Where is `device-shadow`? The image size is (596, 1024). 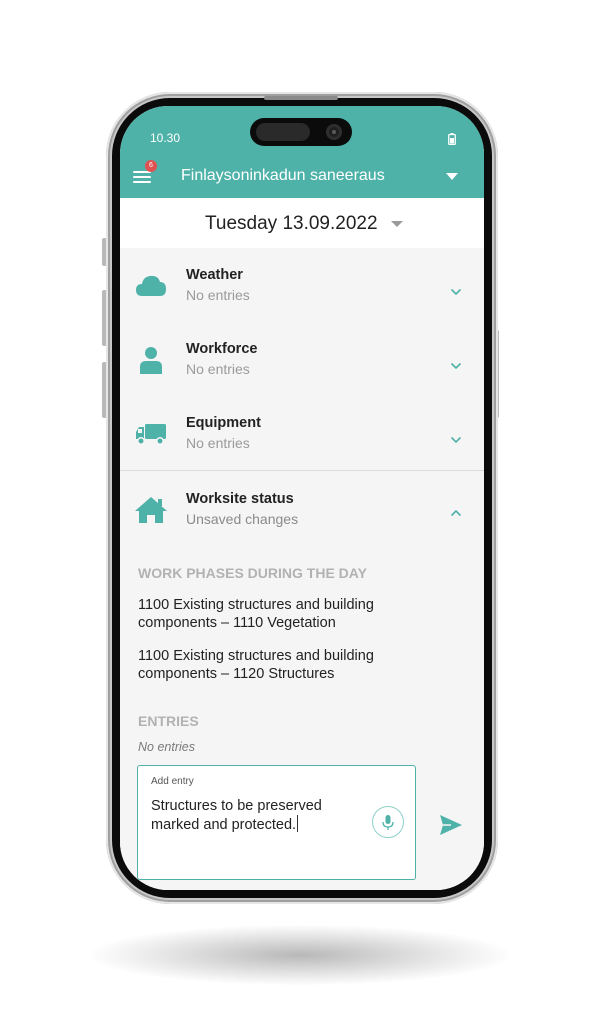 device-shadow is located at coordinates (300, 955).